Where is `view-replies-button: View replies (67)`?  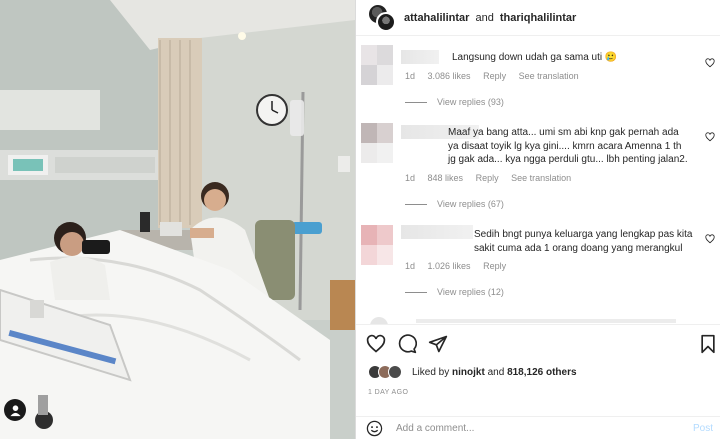
view-replies-button: View replies (67) is located at coordinates (454, 204).